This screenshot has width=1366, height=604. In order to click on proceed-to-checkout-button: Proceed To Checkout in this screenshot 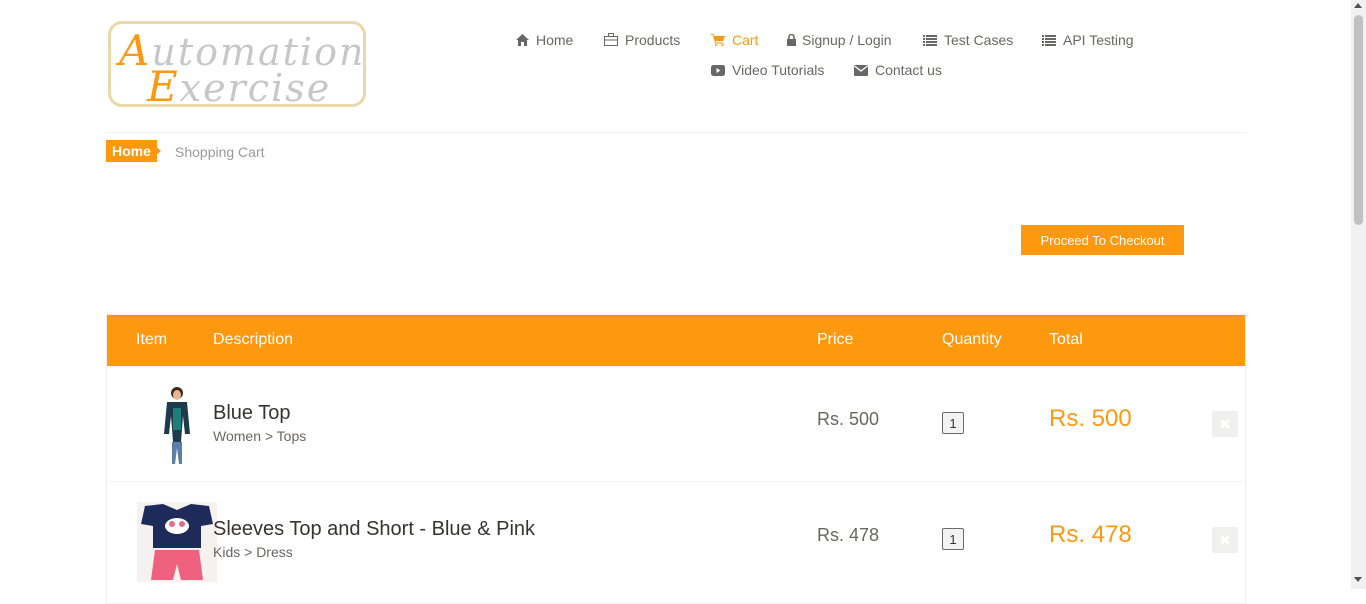, I will do `click(1102, 240)`.